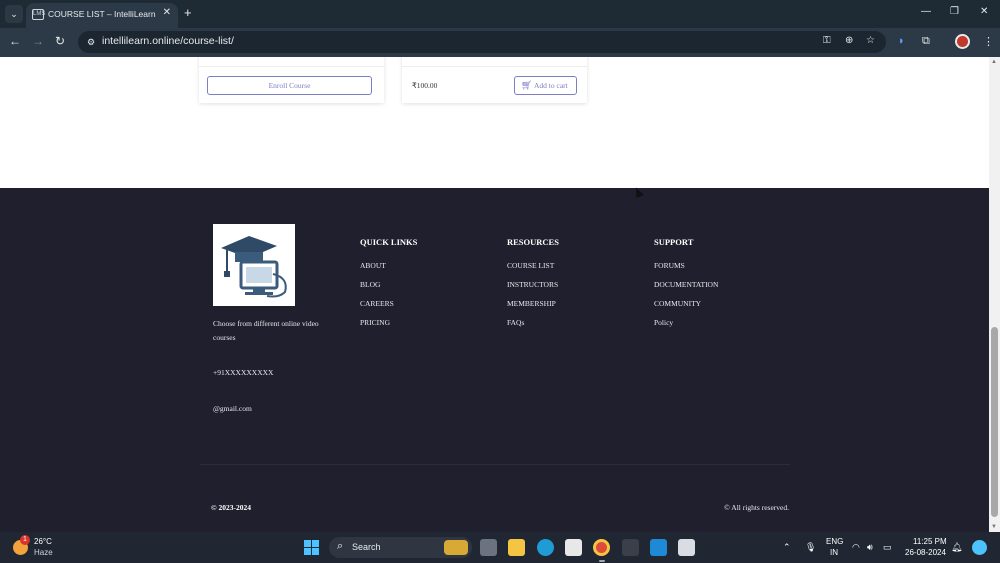  What do you see at coordinates (658, 547) in the screenshot?
I see `vscode-icon` at bounding box center [658, 547].